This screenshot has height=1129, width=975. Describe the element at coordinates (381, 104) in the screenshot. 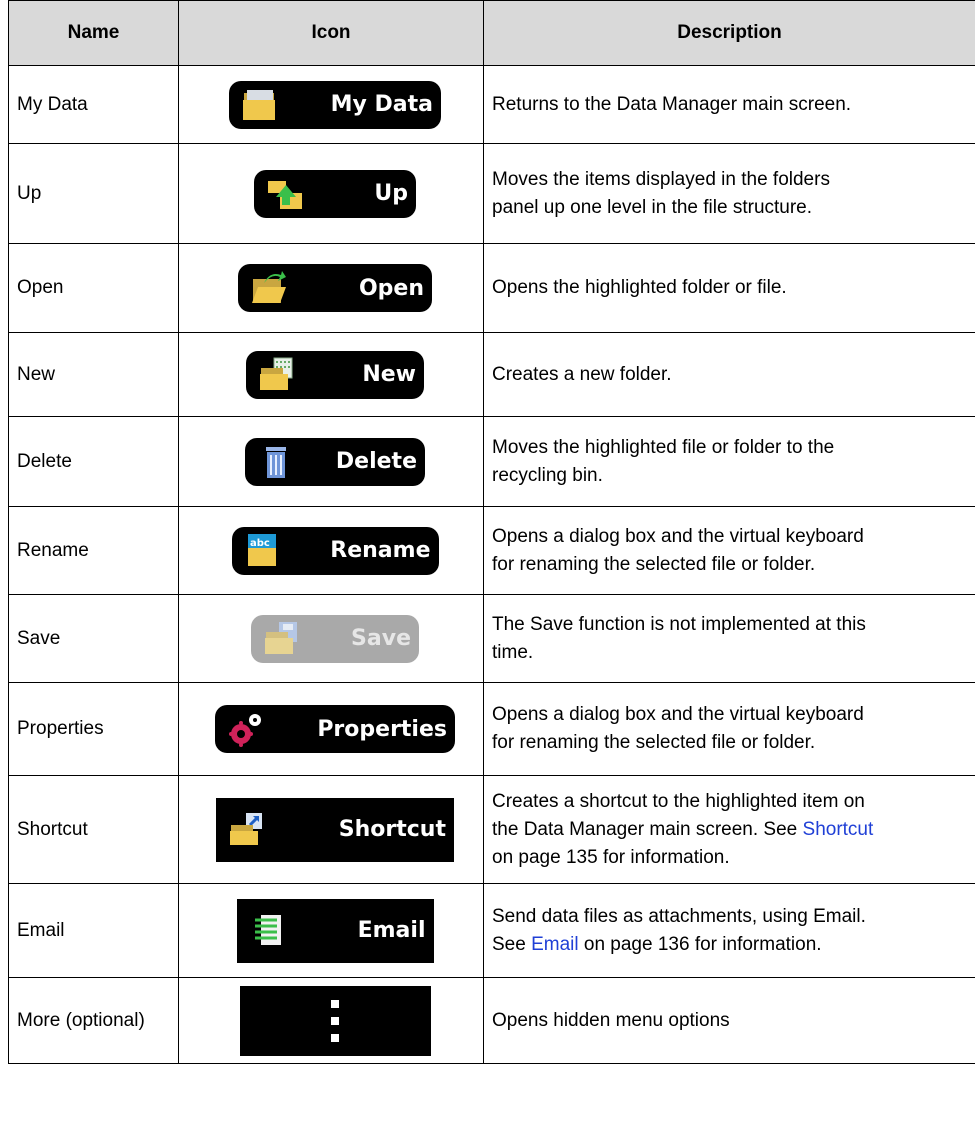

I see `my-data-label: My Data` at that location.